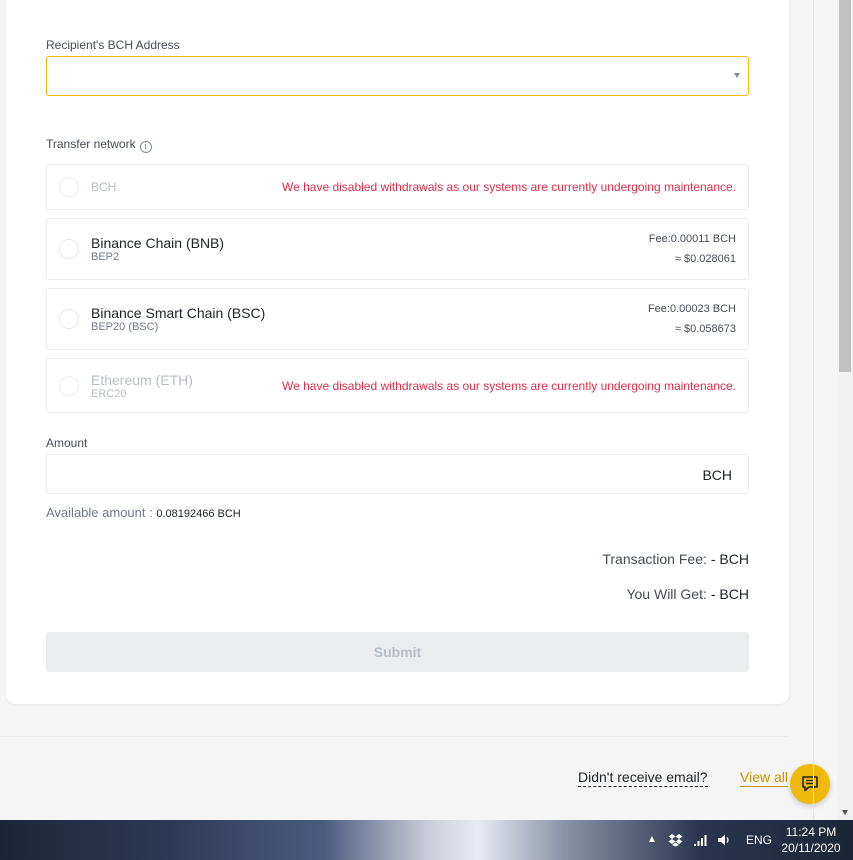 The width and height of the screenshot is (853, 860). Describe the element at coordinates (654, 559) in the screenshot. I see `transaction-fee-label: Transaction Fee:` at that location.